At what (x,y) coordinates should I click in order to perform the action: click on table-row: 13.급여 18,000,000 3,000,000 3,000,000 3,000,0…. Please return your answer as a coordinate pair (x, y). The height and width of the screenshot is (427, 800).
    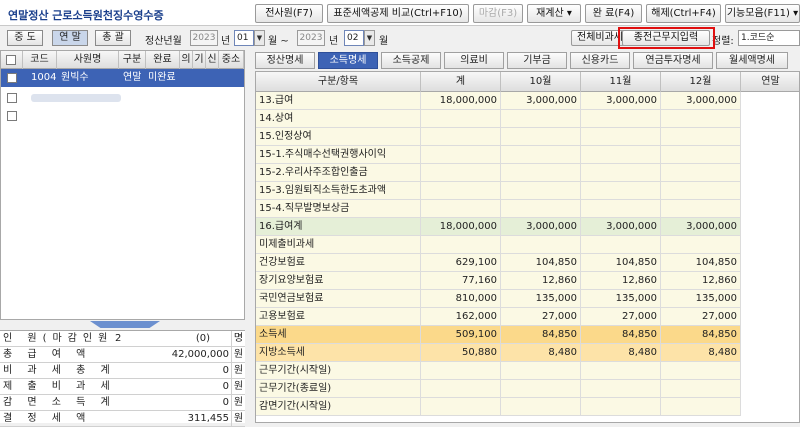
    Looking at the image, I should click on (527, 101).